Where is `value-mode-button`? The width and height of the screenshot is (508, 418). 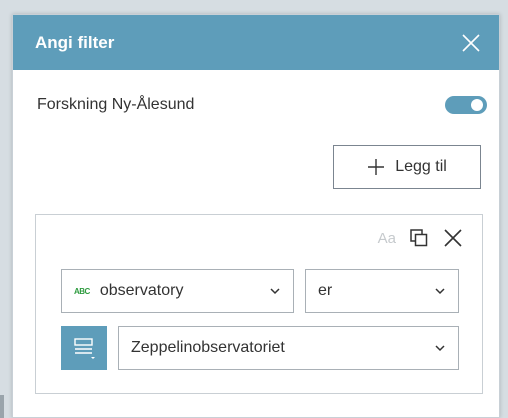
value-mode-button is located at coordinates (84, 348).